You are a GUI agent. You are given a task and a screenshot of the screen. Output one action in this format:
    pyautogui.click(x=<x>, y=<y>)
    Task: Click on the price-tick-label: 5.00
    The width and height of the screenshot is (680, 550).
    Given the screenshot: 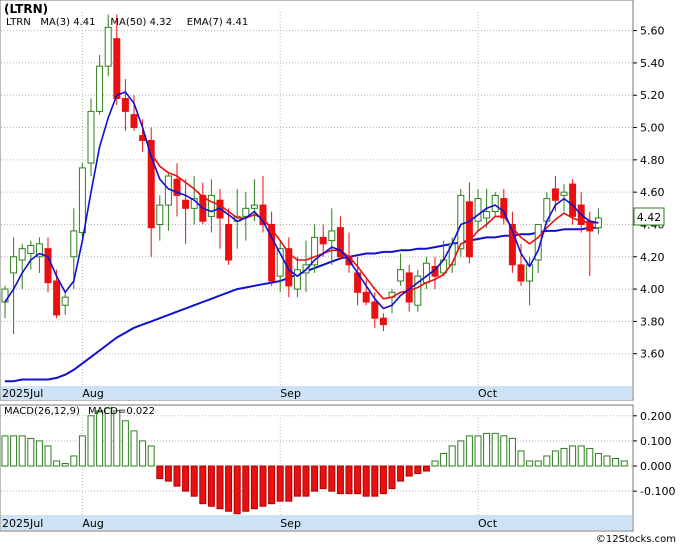 What is the action you would take?
    pyautogui.click(x=652, y=128)
    